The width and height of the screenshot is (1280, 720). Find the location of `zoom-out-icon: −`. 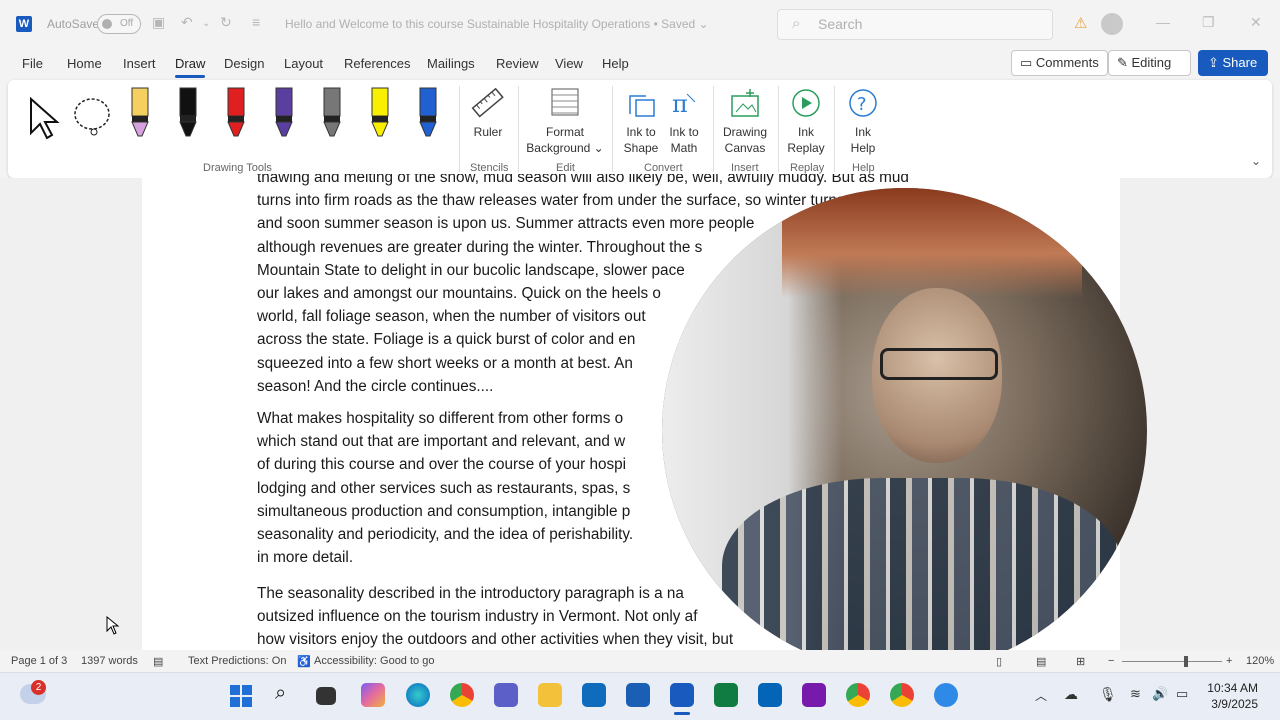

zoom-out-icon: − is located at coordinates (1111, 661).